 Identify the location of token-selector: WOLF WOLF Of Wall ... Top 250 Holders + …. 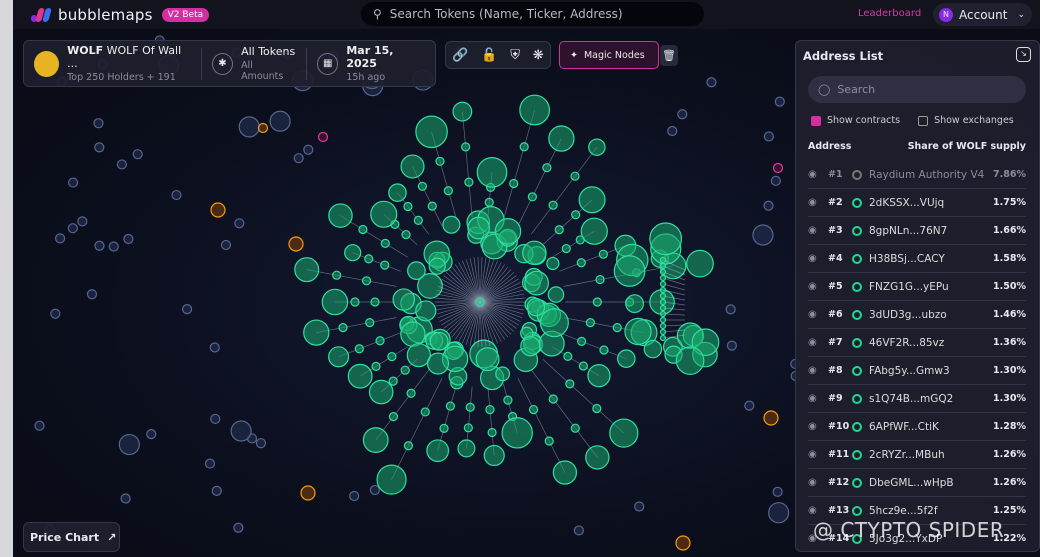
(112, 63).